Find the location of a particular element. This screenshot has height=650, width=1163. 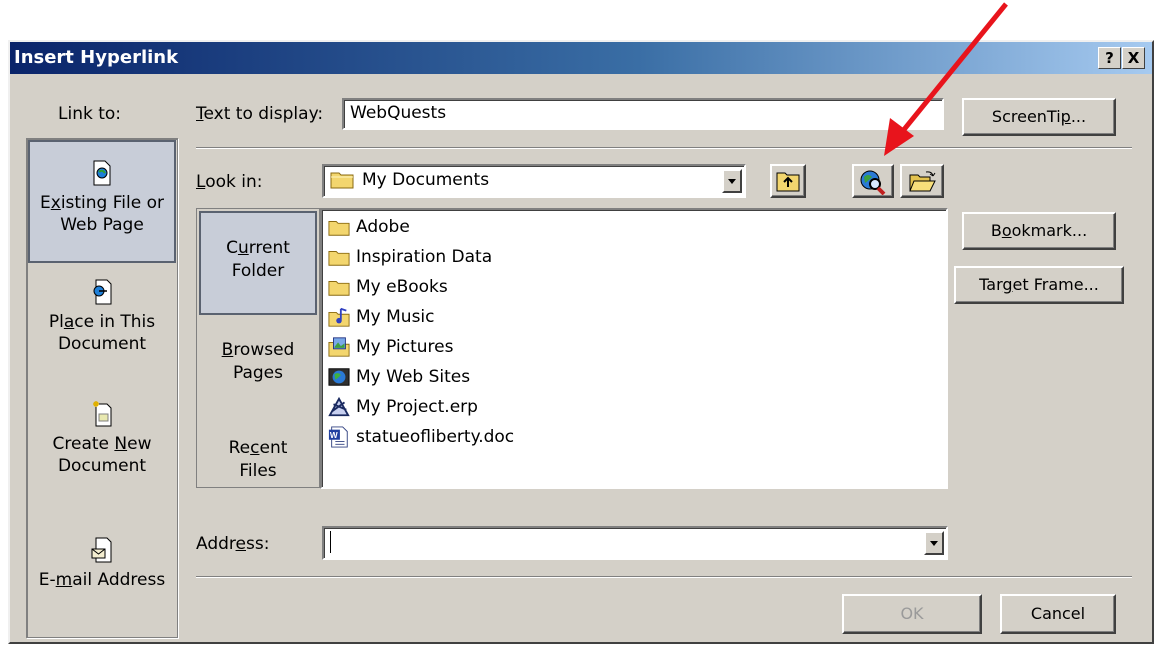

file-name: statueofliberty.doc is located at coordinates (435, 437).